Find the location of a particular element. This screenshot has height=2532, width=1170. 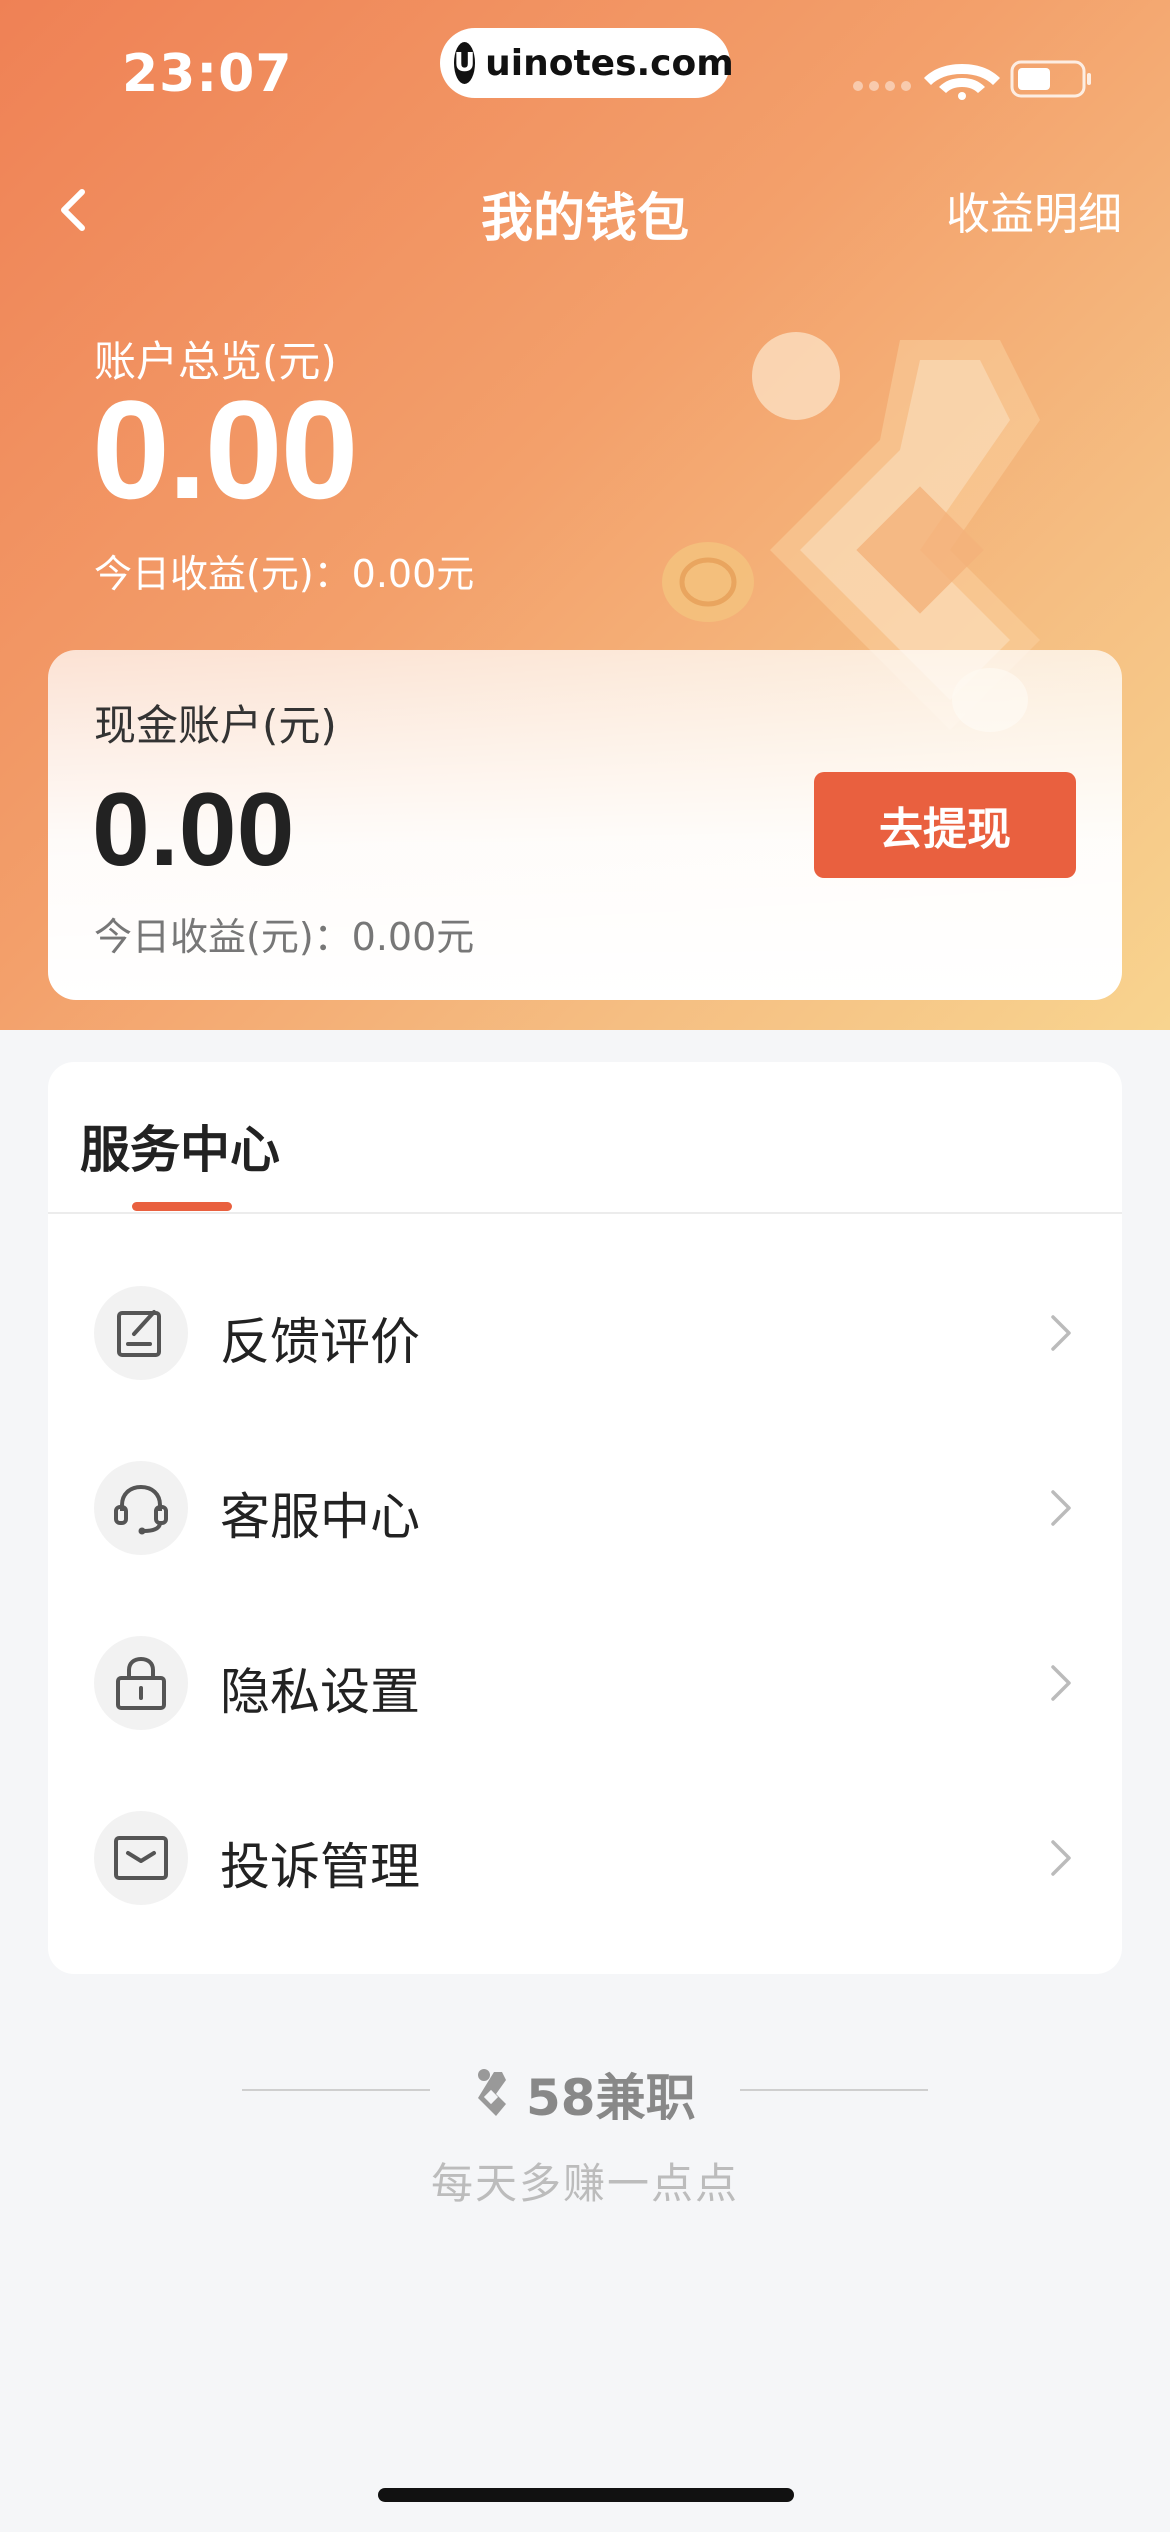

menu-item-customer-service: 客服中心 is located at coordinates (585, 1508).